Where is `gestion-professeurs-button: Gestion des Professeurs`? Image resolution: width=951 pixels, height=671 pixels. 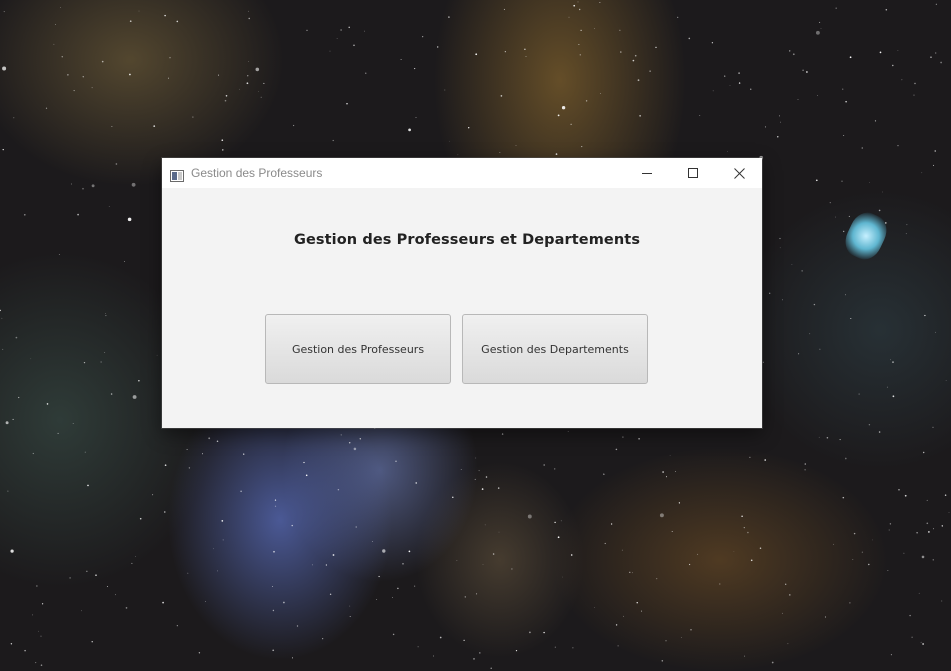
gestion-professeurs-button: Gestion des Professeurs is located at coordinates (358, 349).